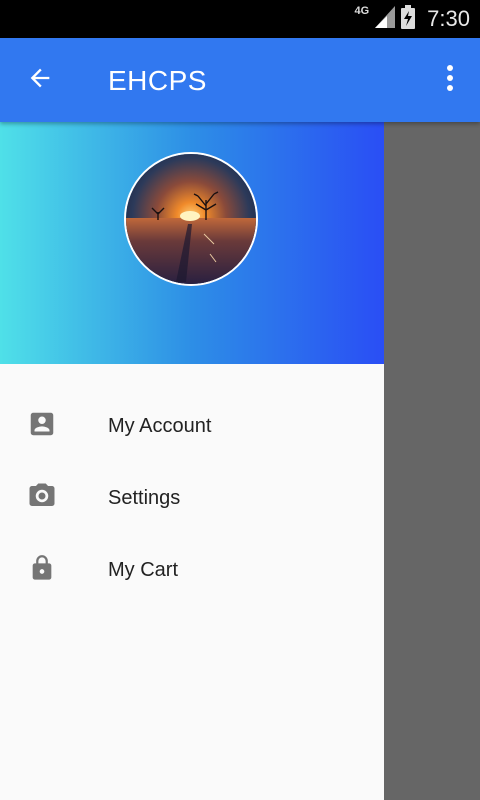 This screenshot has width=480, height=800. I want to click on lock-icon, so click(42, 568).